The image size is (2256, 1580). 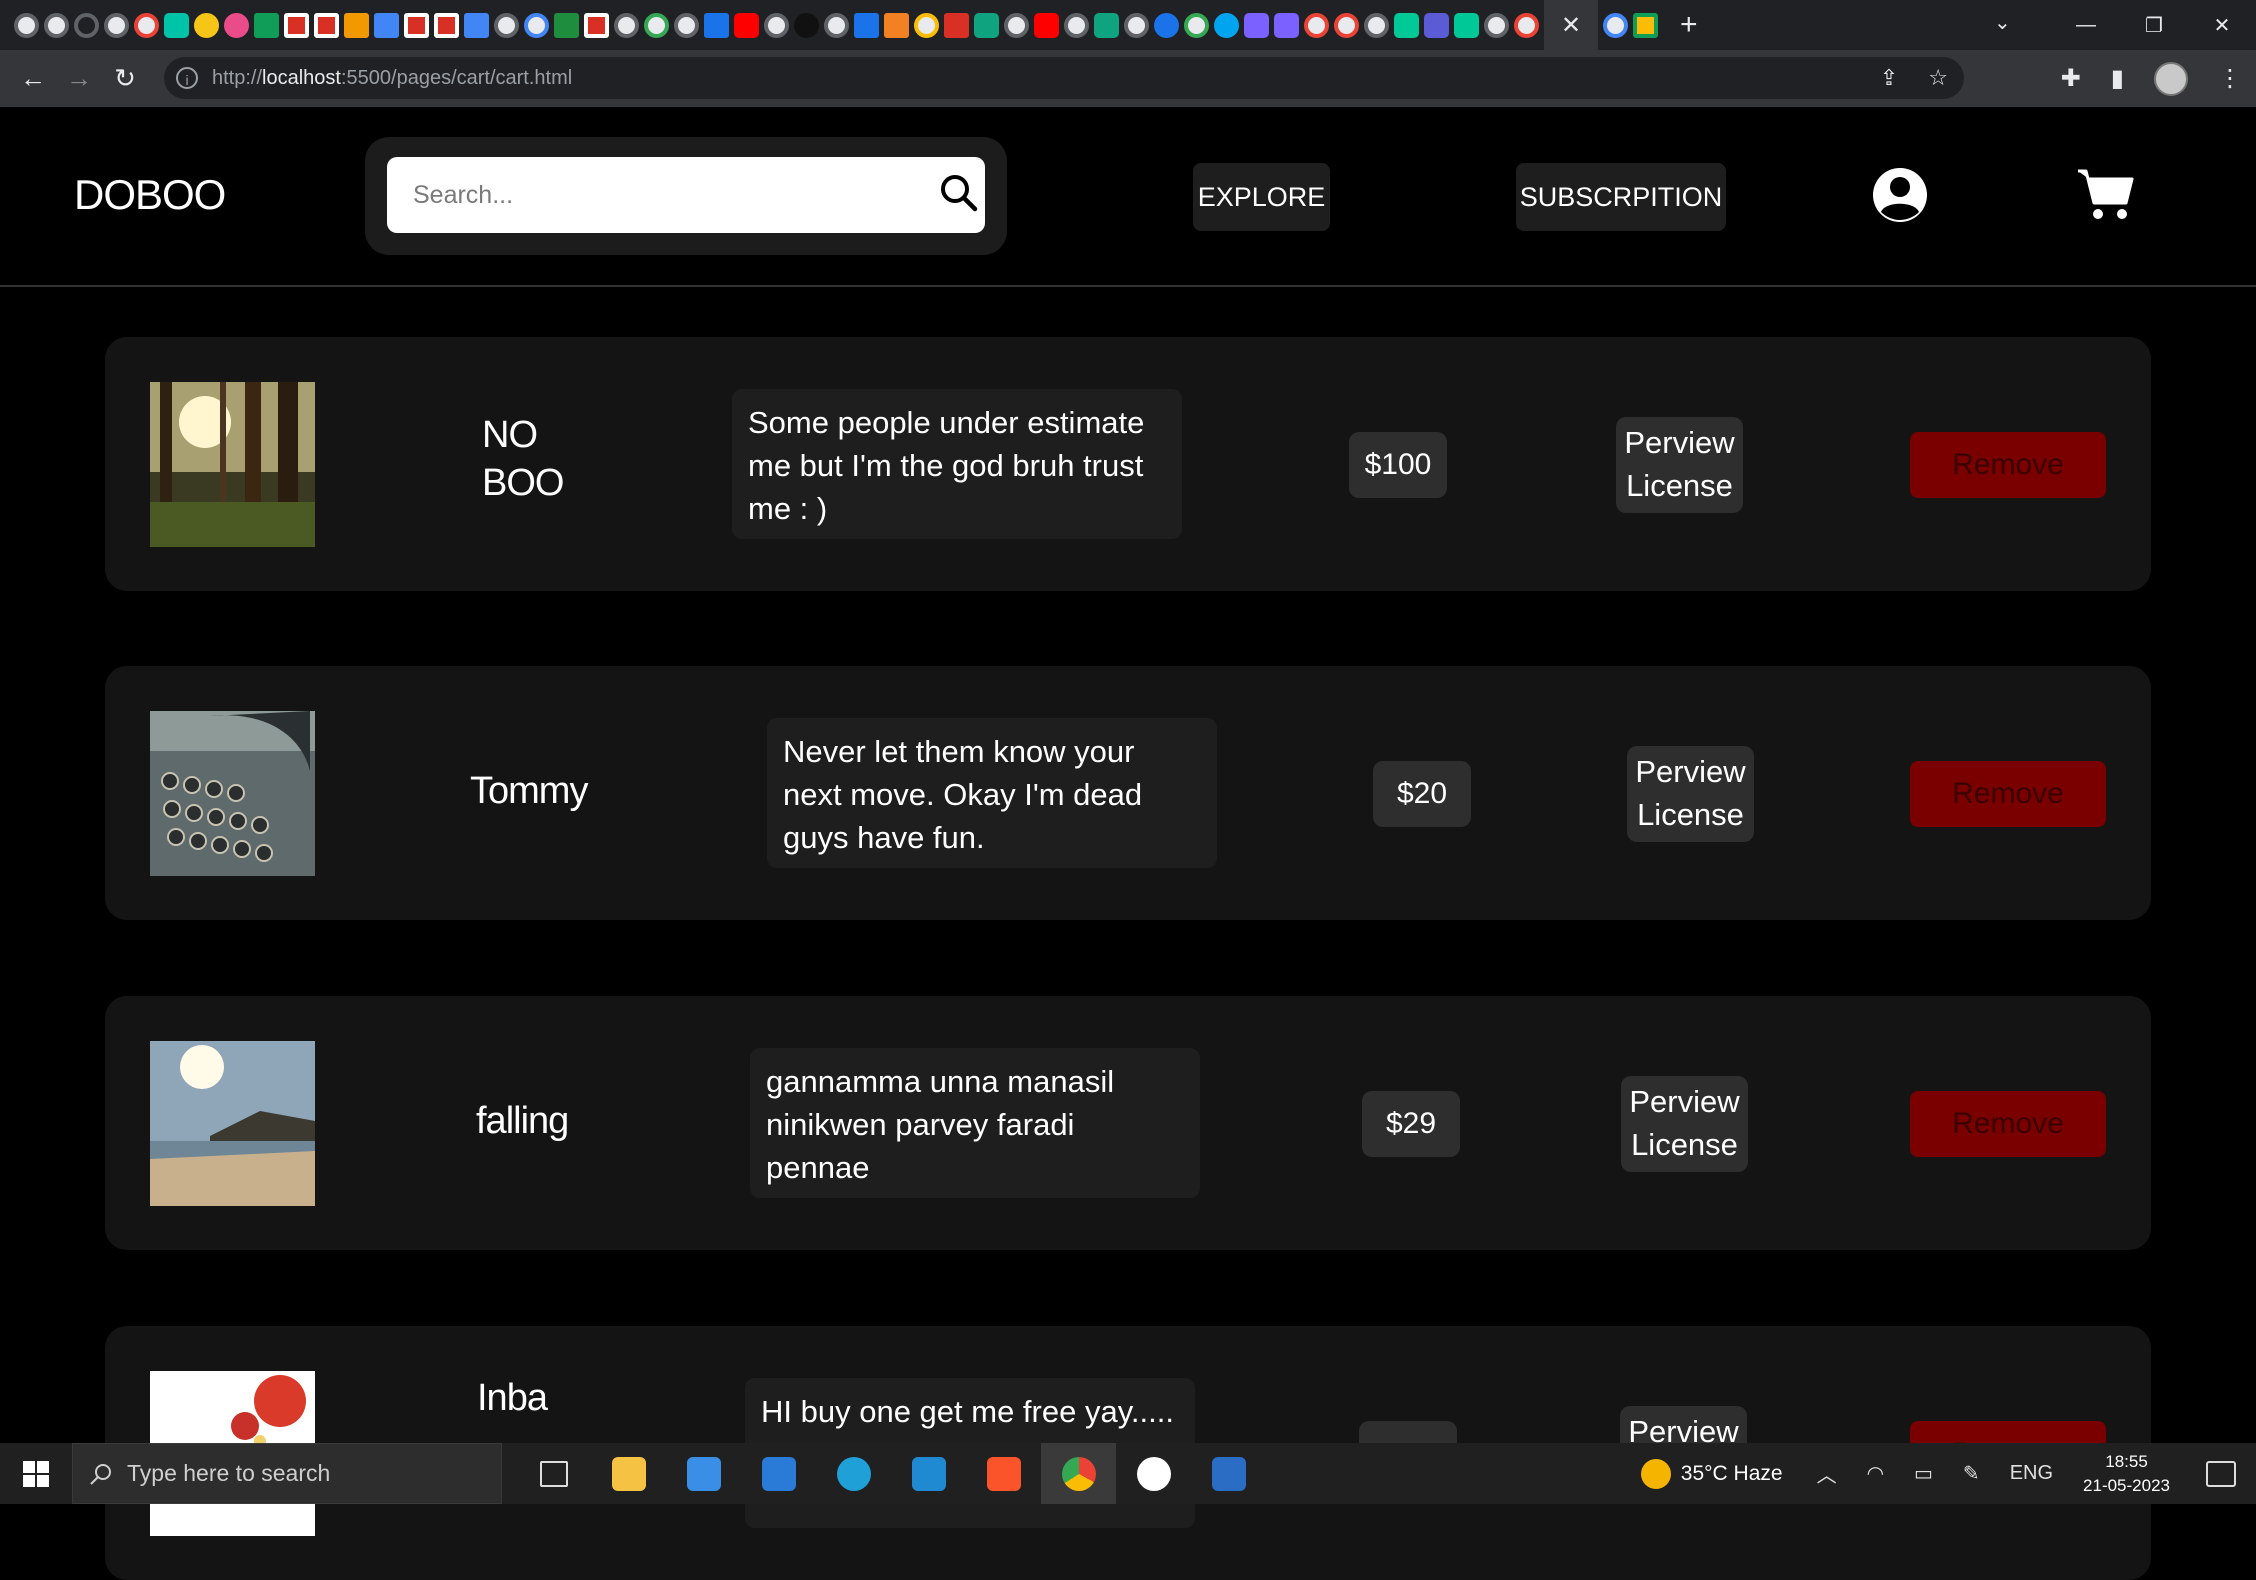 What do you see at coordinates (1153, 1473) in the screenshot?
I see `slack-icon` at bounding box center [1153, 1473].